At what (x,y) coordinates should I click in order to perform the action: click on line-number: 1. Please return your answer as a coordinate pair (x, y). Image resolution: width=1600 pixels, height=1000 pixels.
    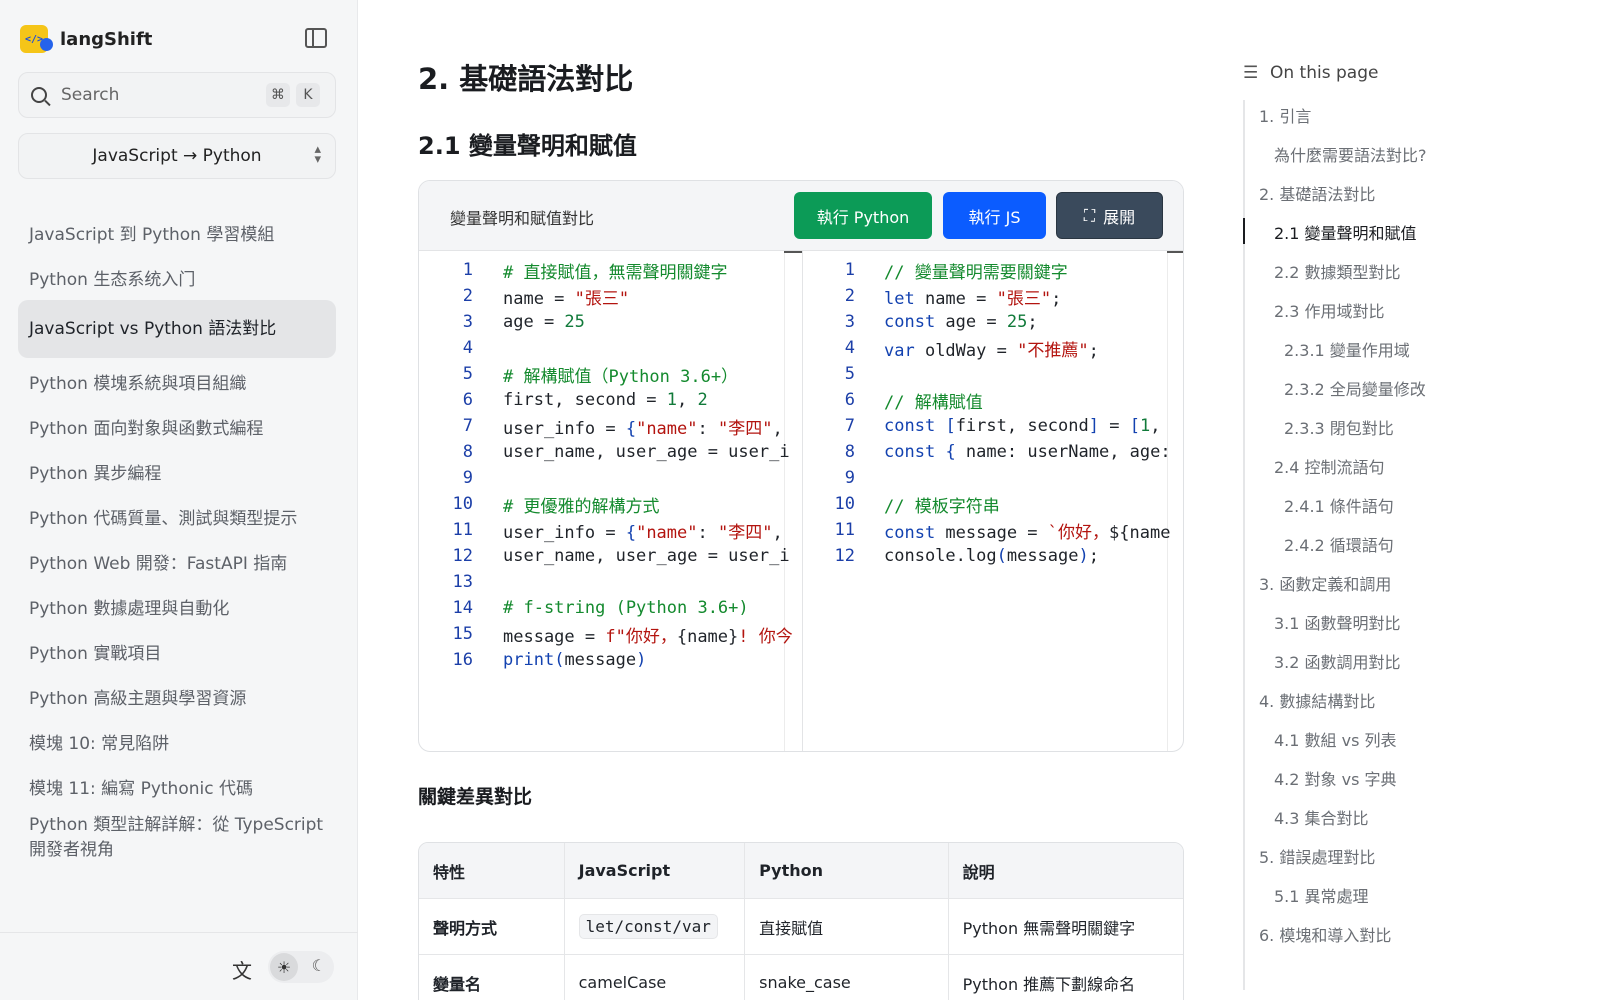
    Looking at the image, I should click on (849, 270).